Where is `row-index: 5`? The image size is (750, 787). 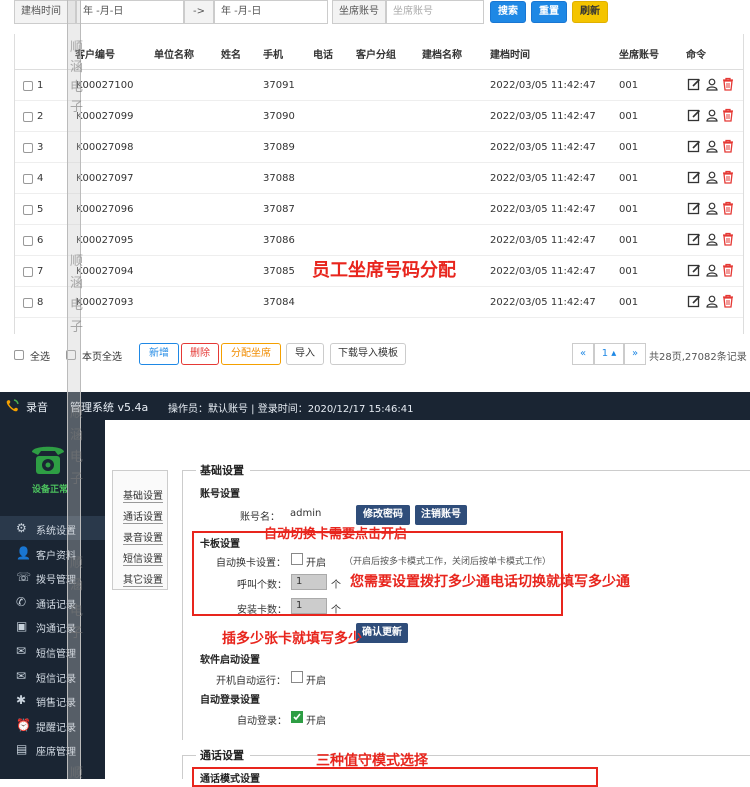
row-index: 5 is located at coordinates (40, 209).